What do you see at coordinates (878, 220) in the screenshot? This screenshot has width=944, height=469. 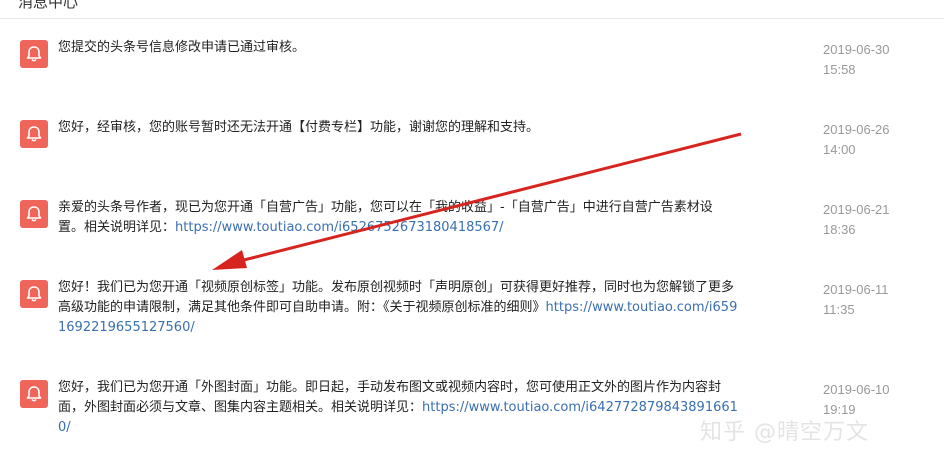 I see `notice-date: 2019-06-21 18:36` at bounding box center [878, 220].